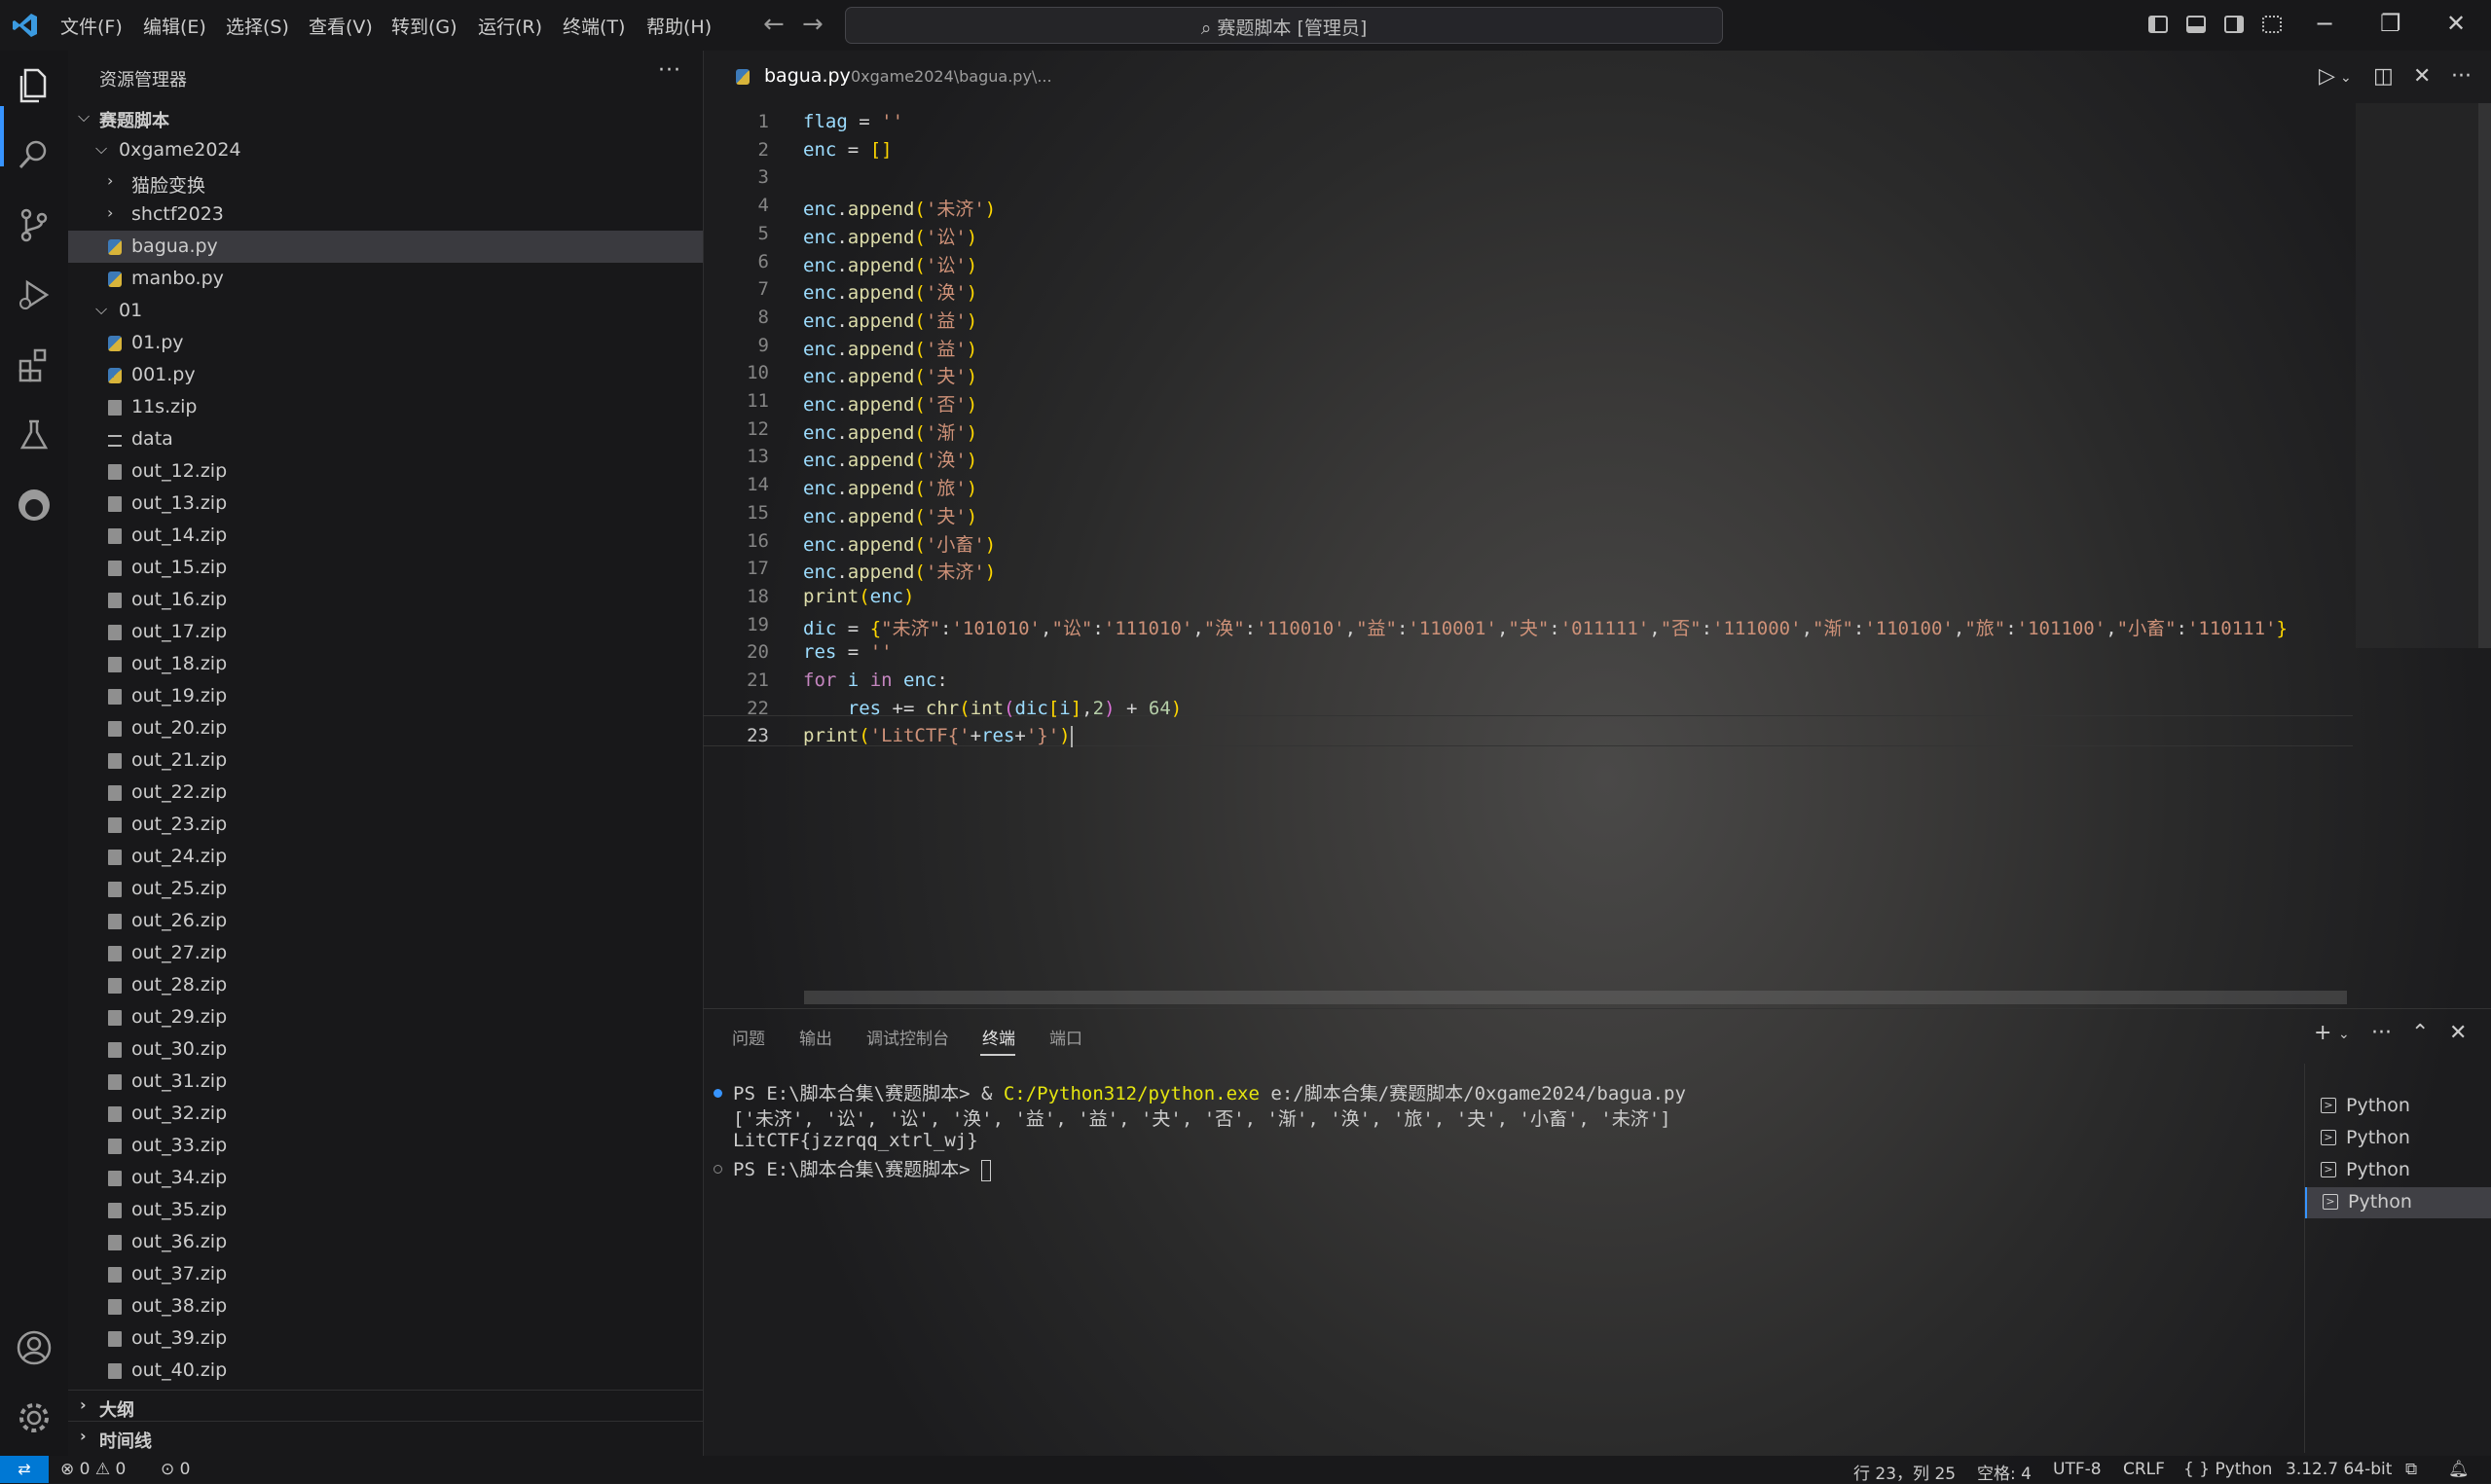 The width and height of the screenshot is (2491, 1484). What do you see at coordinates (174, 26) in the screenshot?
I see `menu-item: 编辑(E)` at bounding box center [174, 26].